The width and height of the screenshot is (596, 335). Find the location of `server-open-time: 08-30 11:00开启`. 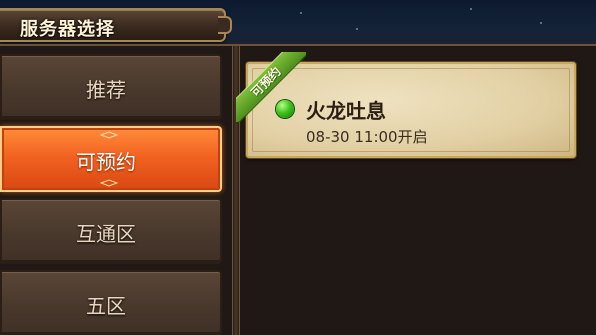

server-open-time: 08-30 11:00开启 is located at coordinates (367, 137).